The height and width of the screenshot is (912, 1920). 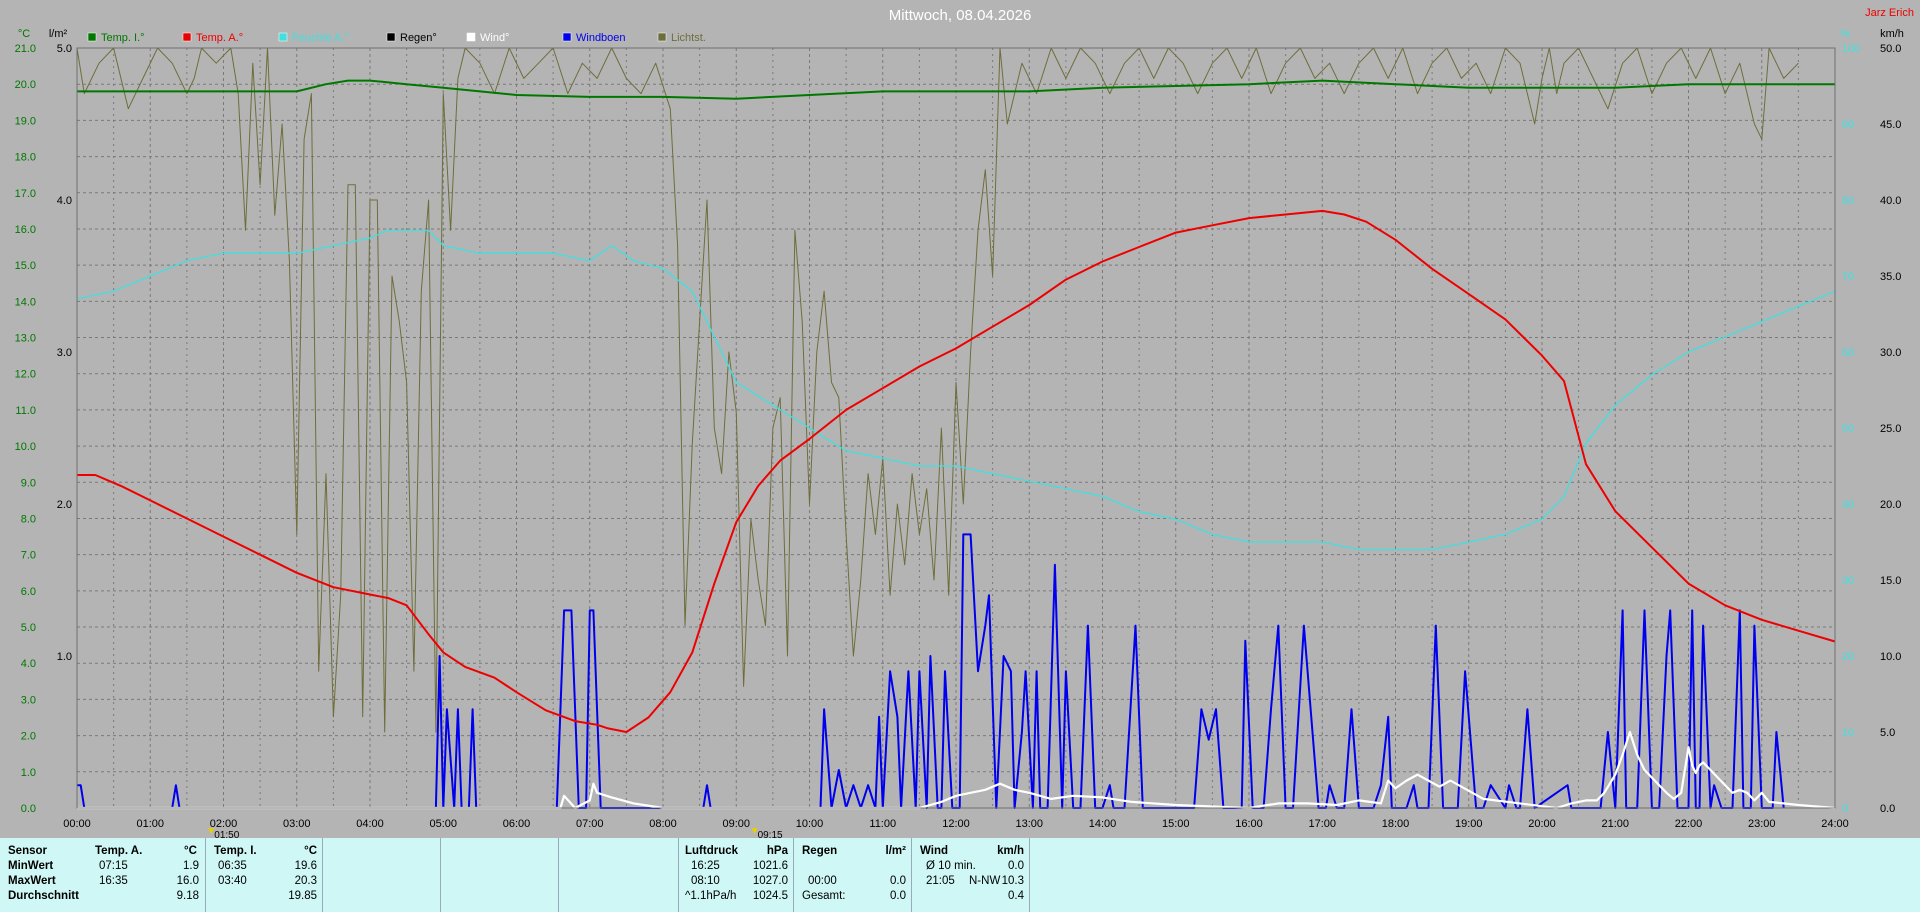 What do you see at coordinates (1835, 824) in the screenshot?
I see `time-tick-label: 24:00` at bounding box center [1835, 824].